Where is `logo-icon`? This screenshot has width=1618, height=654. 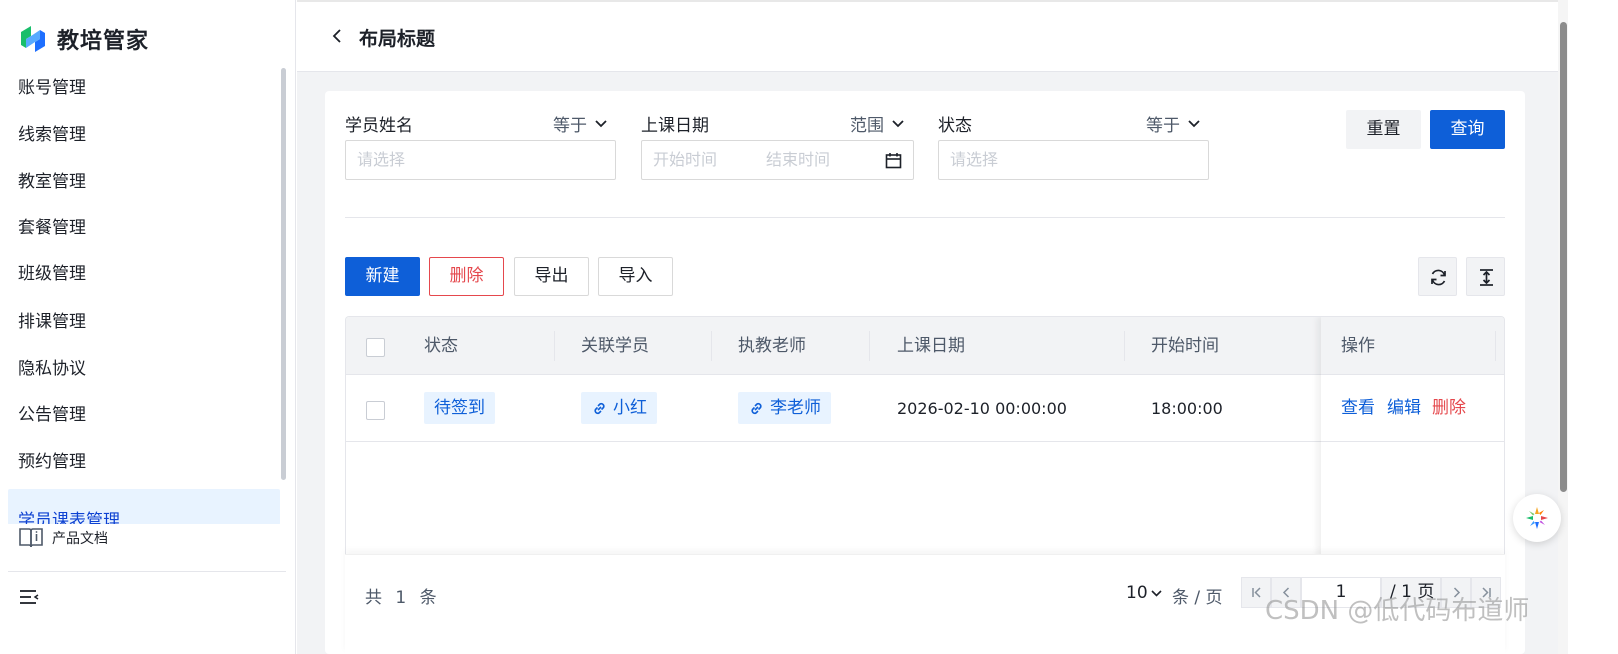
logo-icon is located at coordinates (33, 39).